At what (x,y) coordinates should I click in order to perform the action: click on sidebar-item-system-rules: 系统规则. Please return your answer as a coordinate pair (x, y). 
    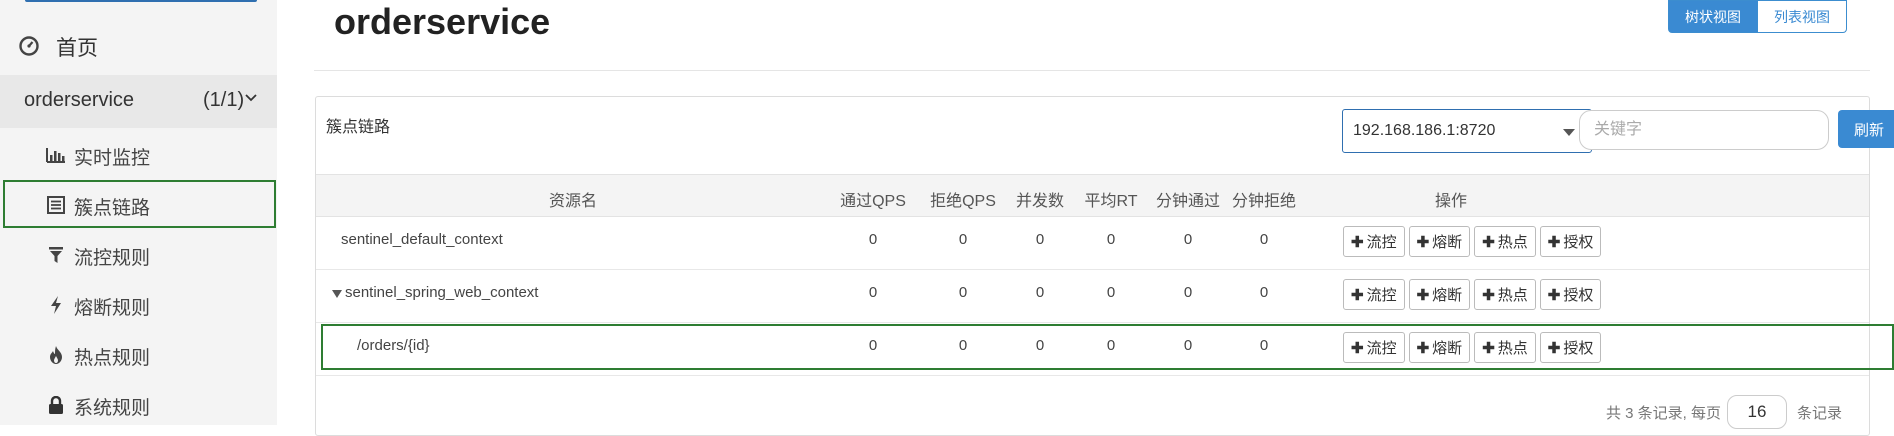
    Looking at the image, I should click on (138, 405).